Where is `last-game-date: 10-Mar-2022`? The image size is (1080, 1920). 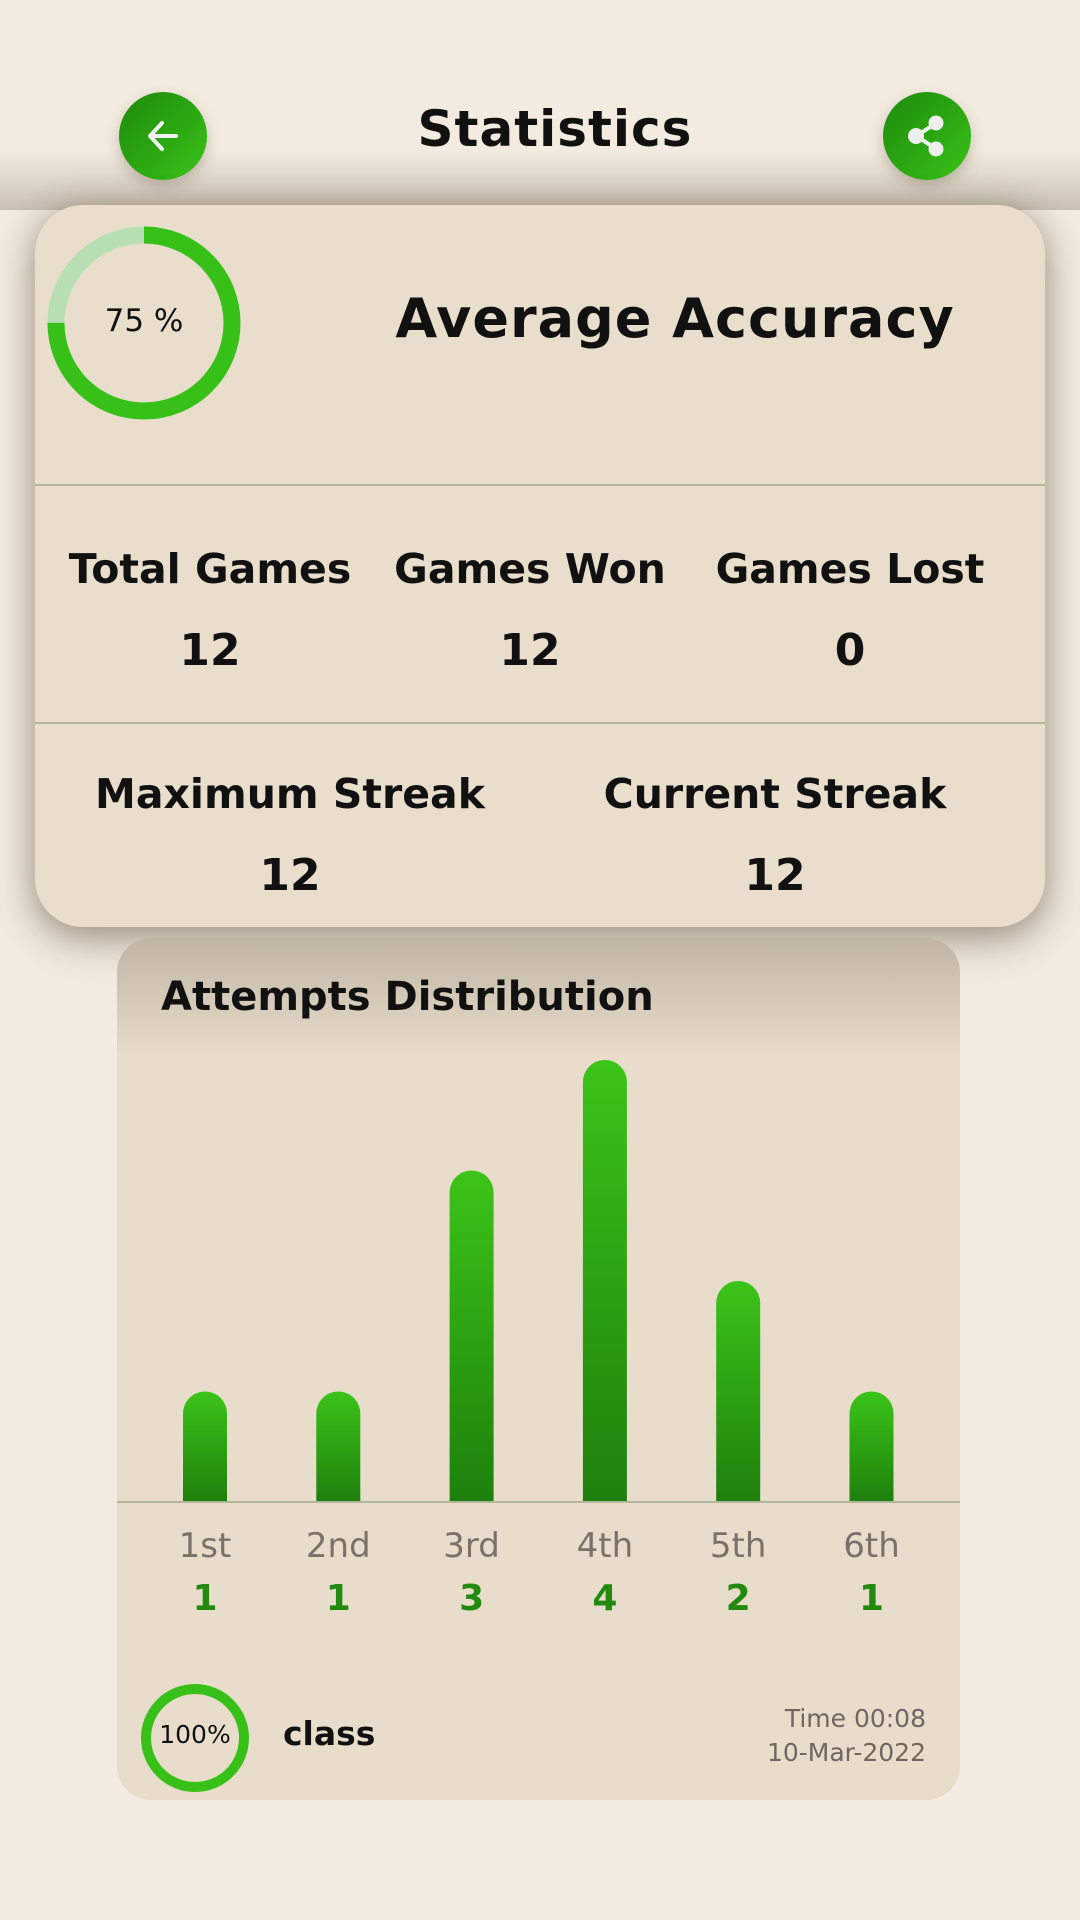 last-game-date: 10-Mar-2022 is located at coordinates (846, 1752).